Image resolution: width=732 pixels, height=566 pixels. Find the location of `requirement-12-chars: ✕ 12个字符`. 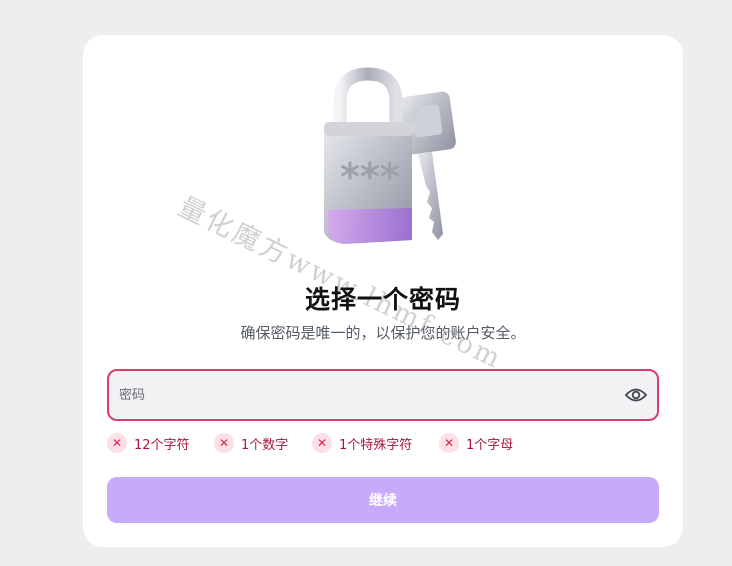

requirement-12-chars: ✕ 12个字符 is located at coordinates (148, 443).